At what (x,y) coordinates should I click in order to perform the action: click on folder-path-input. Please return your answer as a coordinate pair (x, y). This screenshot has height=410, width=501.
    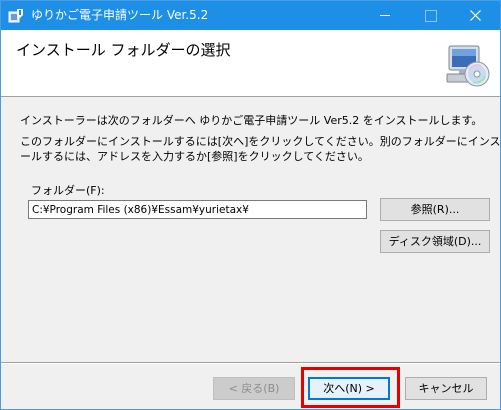
    Looking at the image, I should click on (197, 209).